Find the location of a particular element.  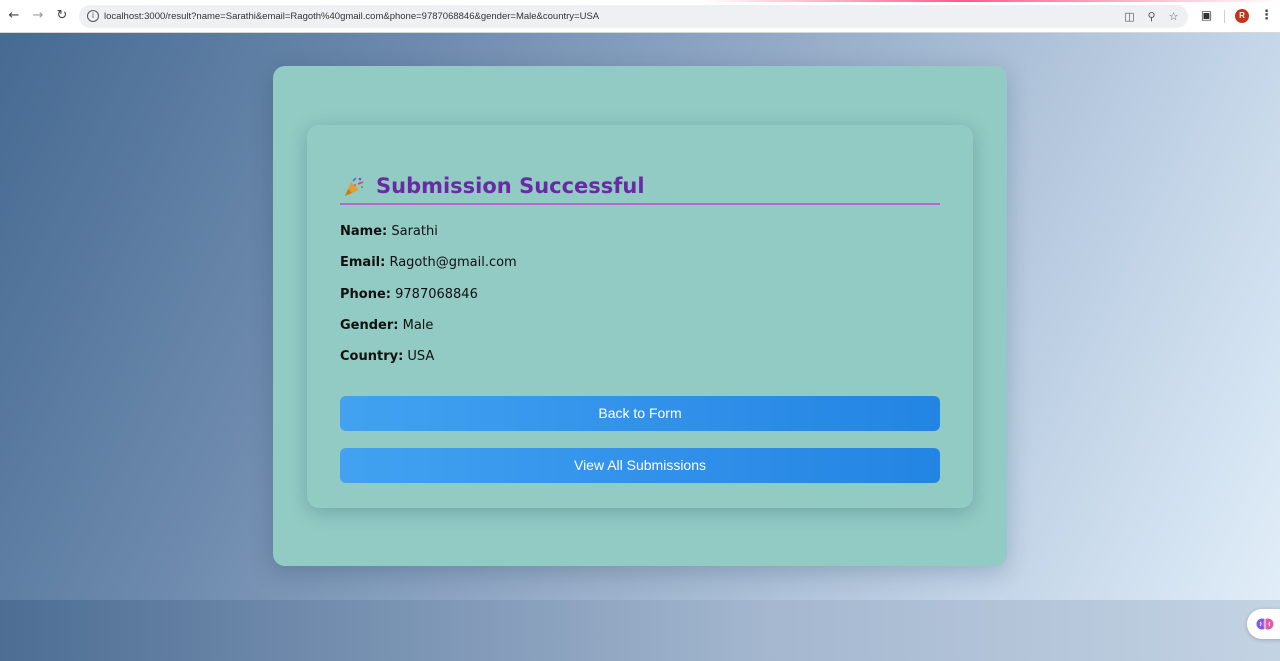

field-country: Country: USA is located at coordinates (387, 357).